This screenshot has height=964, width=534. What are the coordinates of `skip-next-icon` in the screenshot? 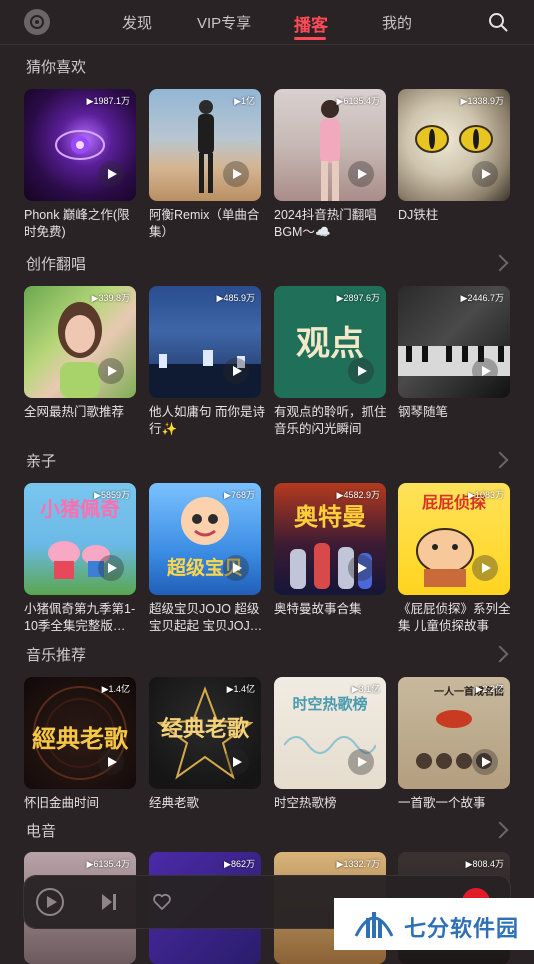 It's located at (109, 902).